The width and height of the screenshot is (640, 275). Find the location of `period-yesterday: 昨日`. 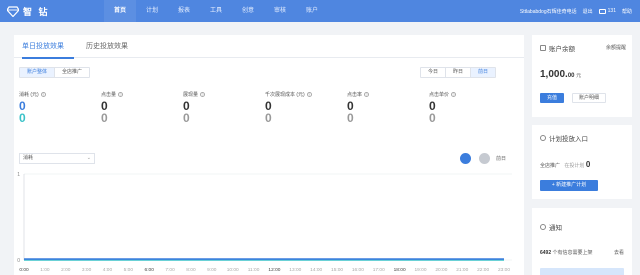

period-yesterday: 昨日 is located at coordinates (457, 72).